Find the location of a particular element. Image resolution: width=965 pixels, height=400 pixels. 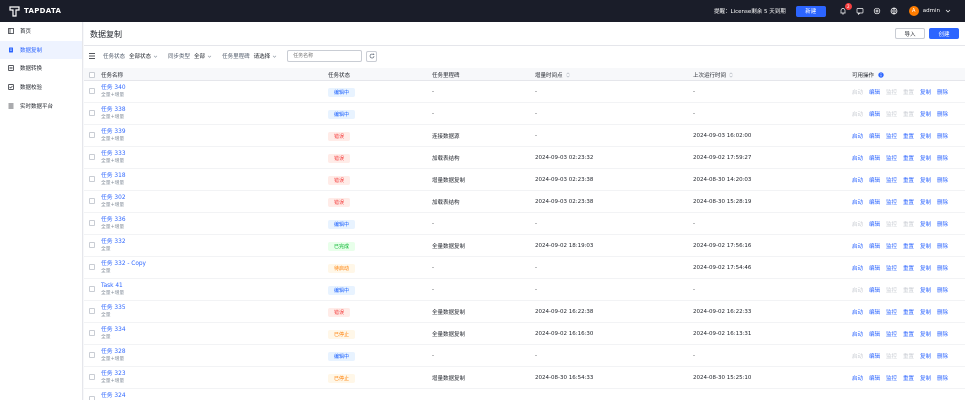

create-button: 创建 is located at coordinates (944, 33).